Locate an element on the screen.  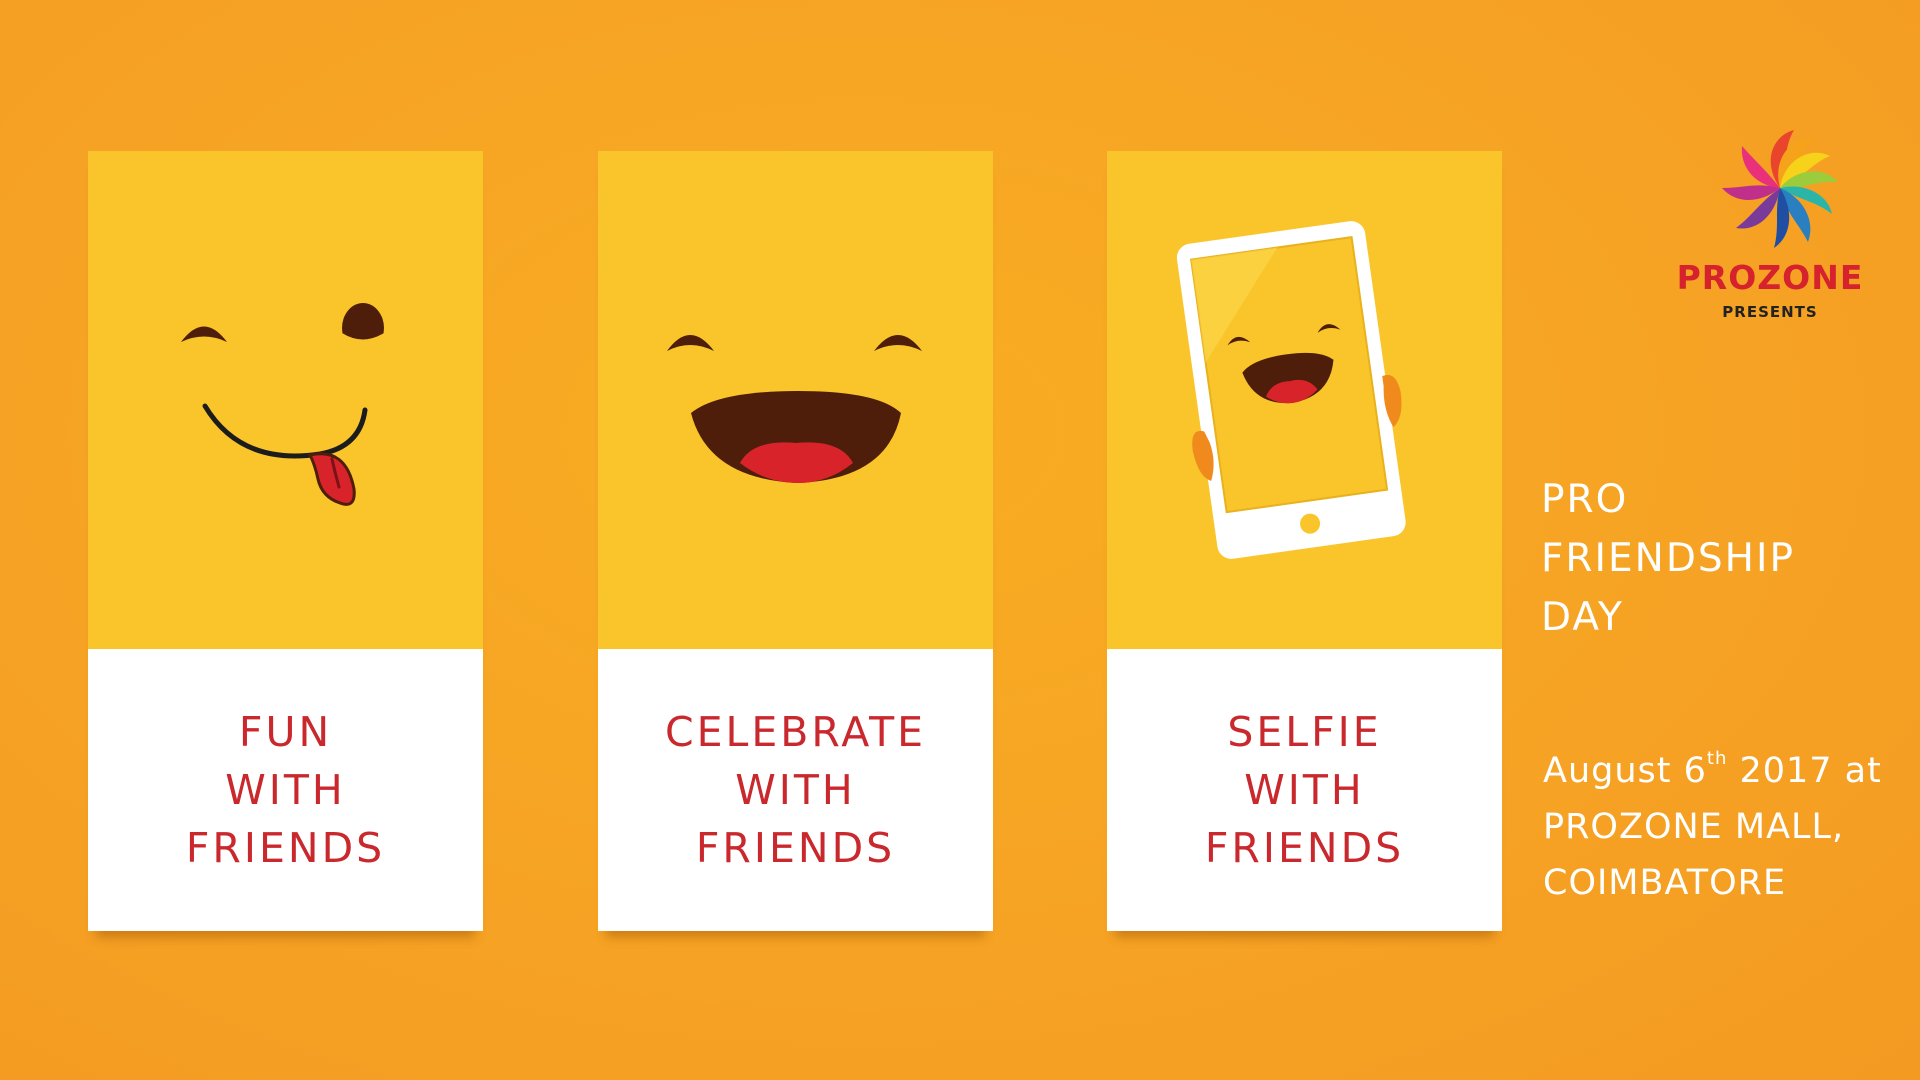
card-selfie: SELFIE WITH FRIENDS is located at coordinates (1304, 541).